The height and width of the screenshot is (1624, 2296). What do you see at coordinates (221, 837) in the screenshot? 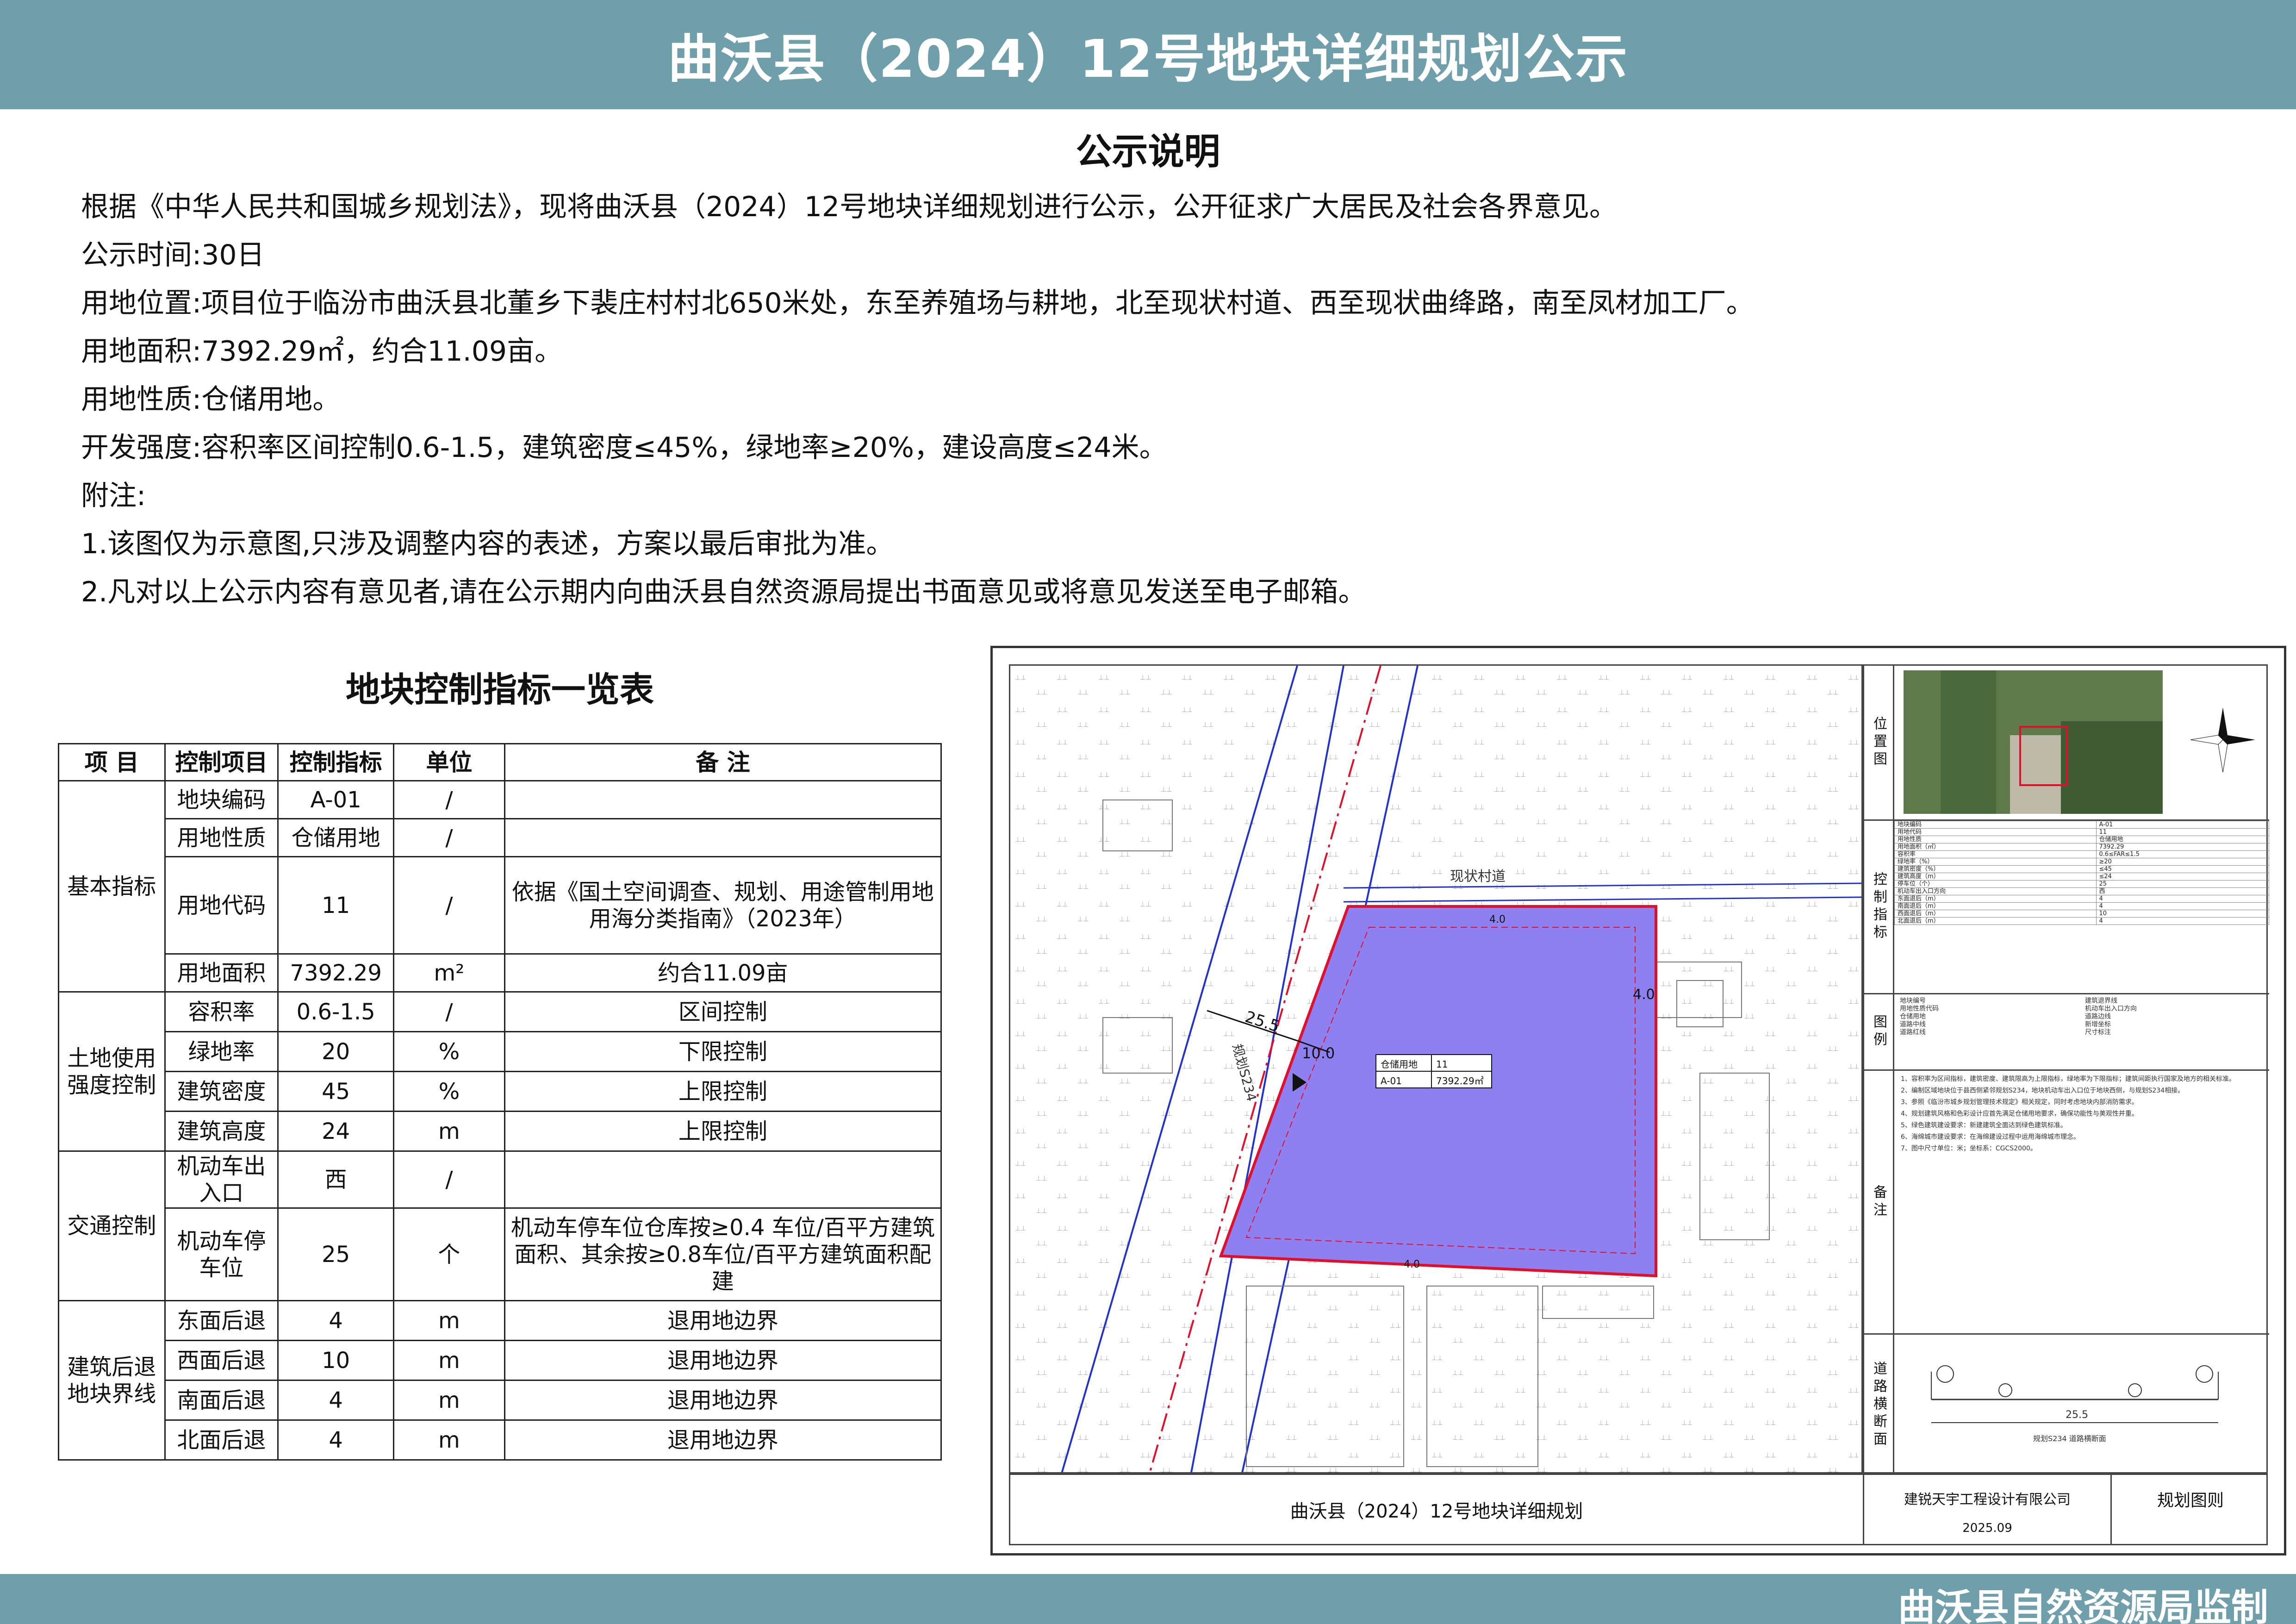
I see `table-cell: 用地性质` at bounding box center [221, 837].